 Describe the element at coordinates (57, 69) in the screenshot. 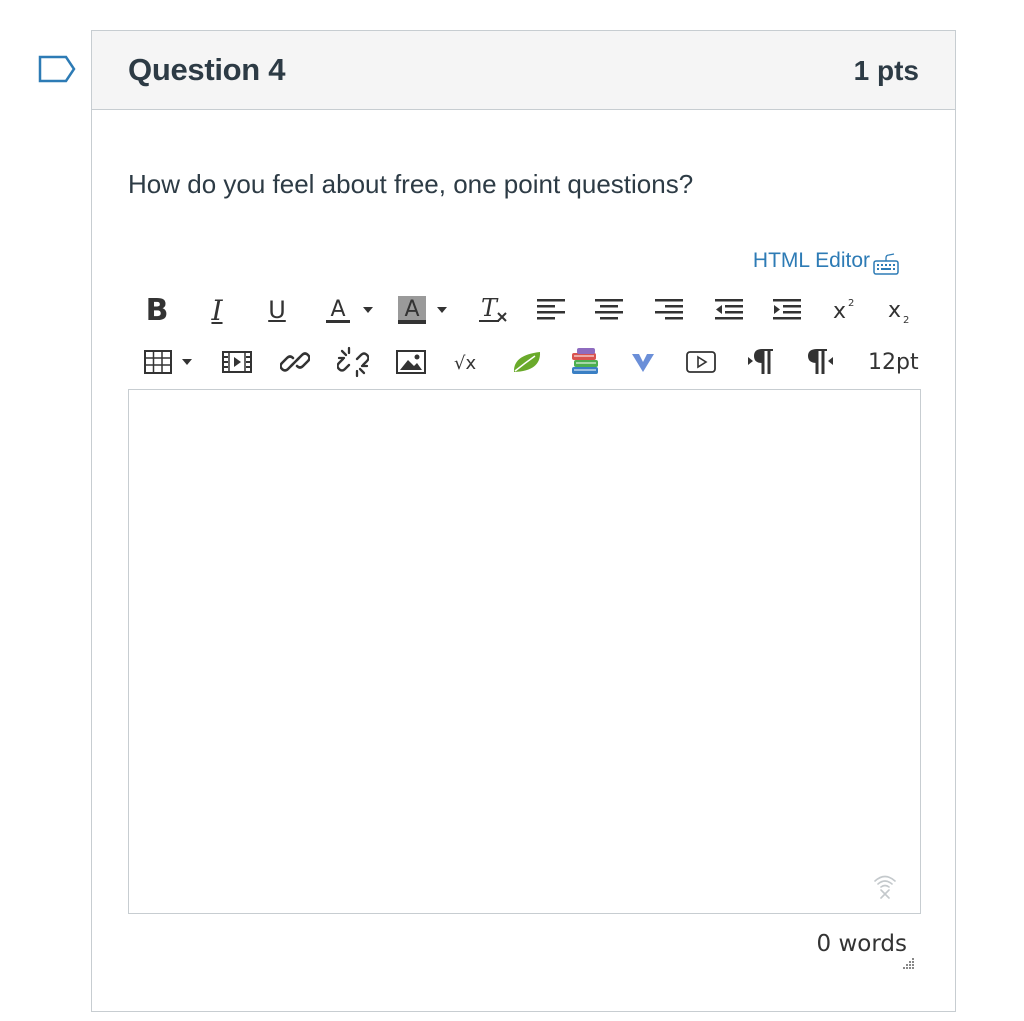

I see `flag-question-icon` at that location.